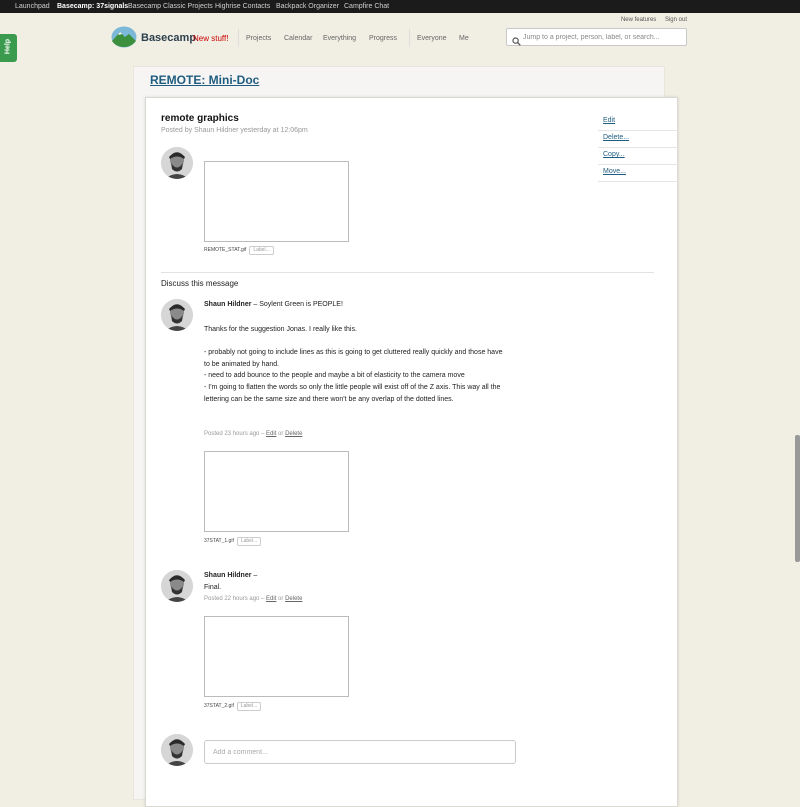 The width and height of the screenshot is (800, 807). Describe the element at coordinates (219, 706) in the screenshot. I see `attachment-filename: 37STAT_2.gif` at that location.